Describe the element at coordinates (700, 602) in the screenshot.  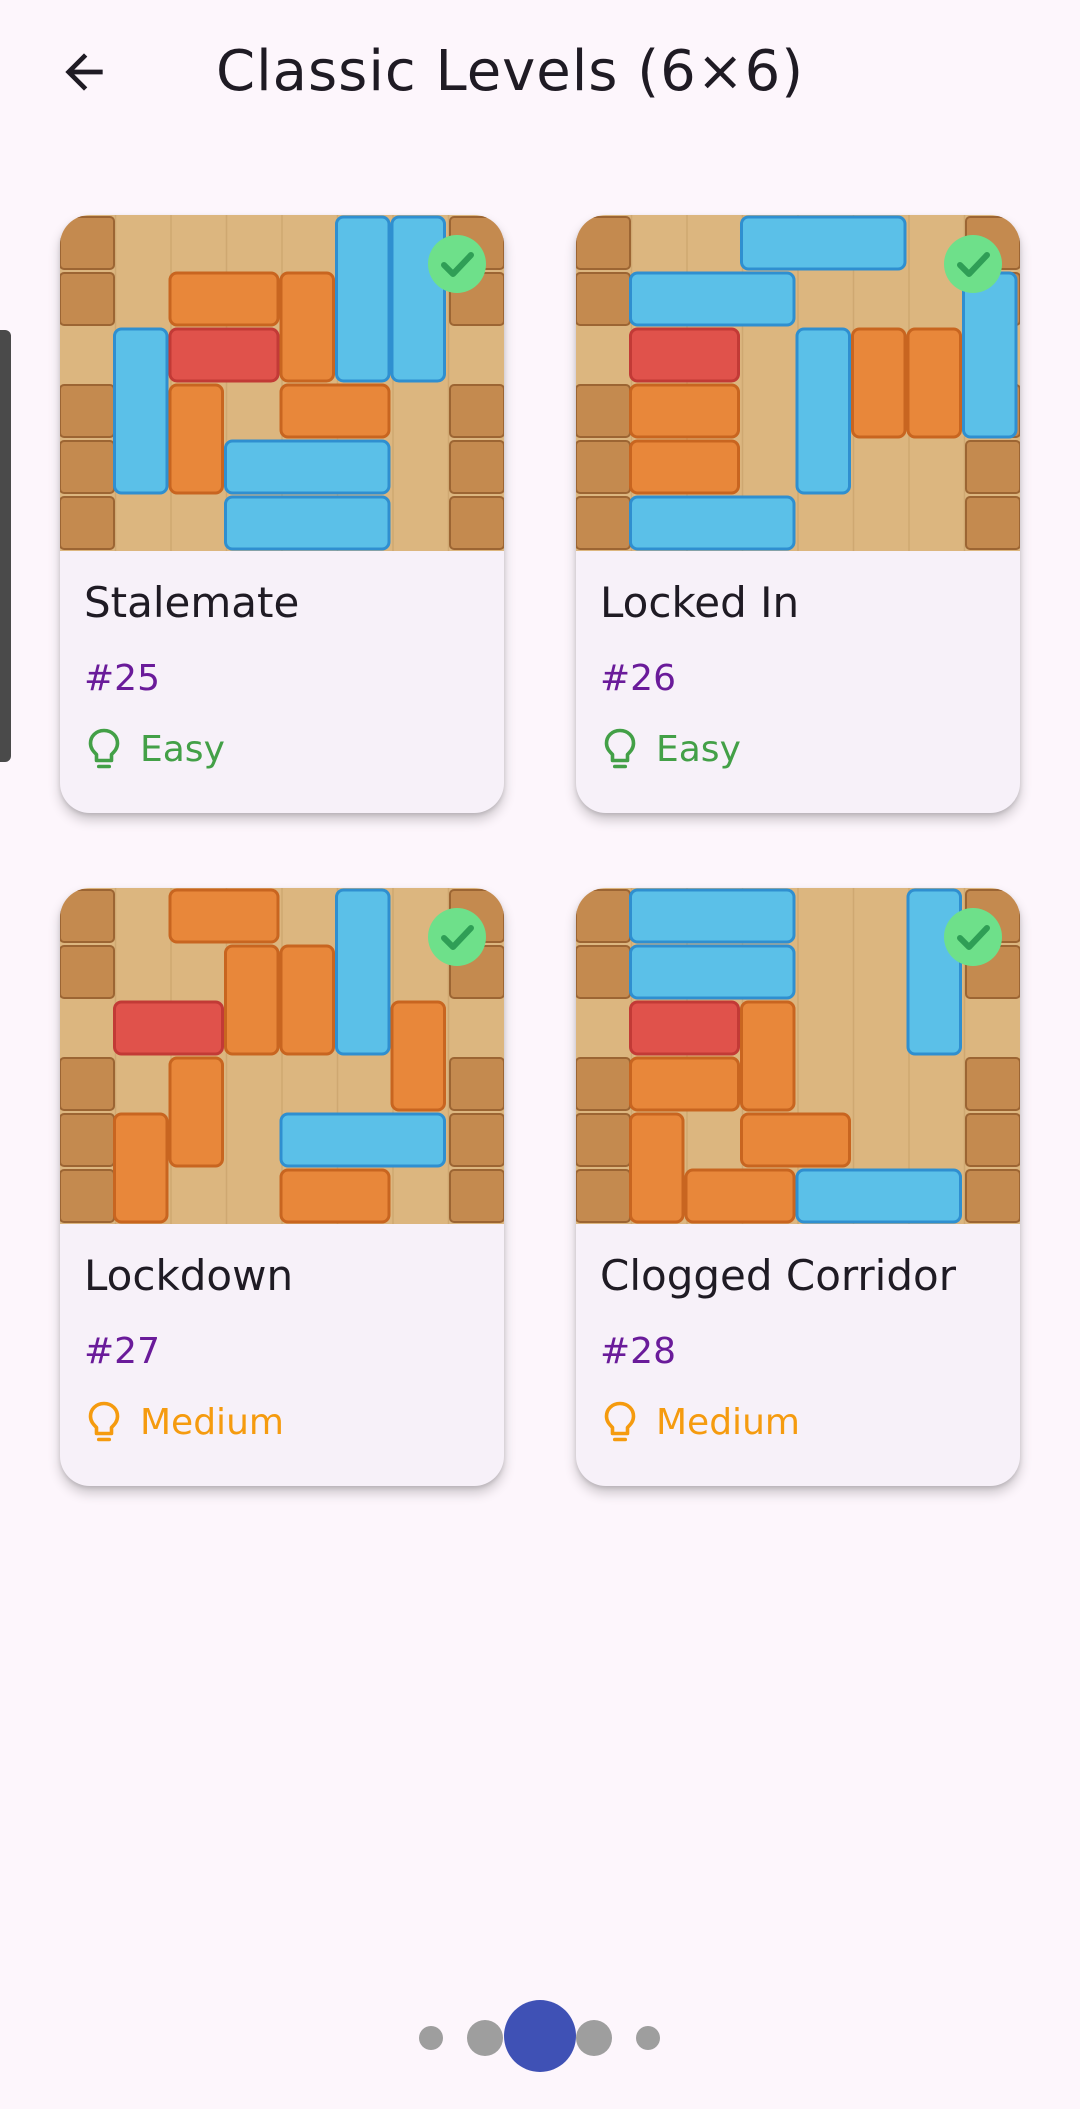
I see `level-name: Locked In` at that location.